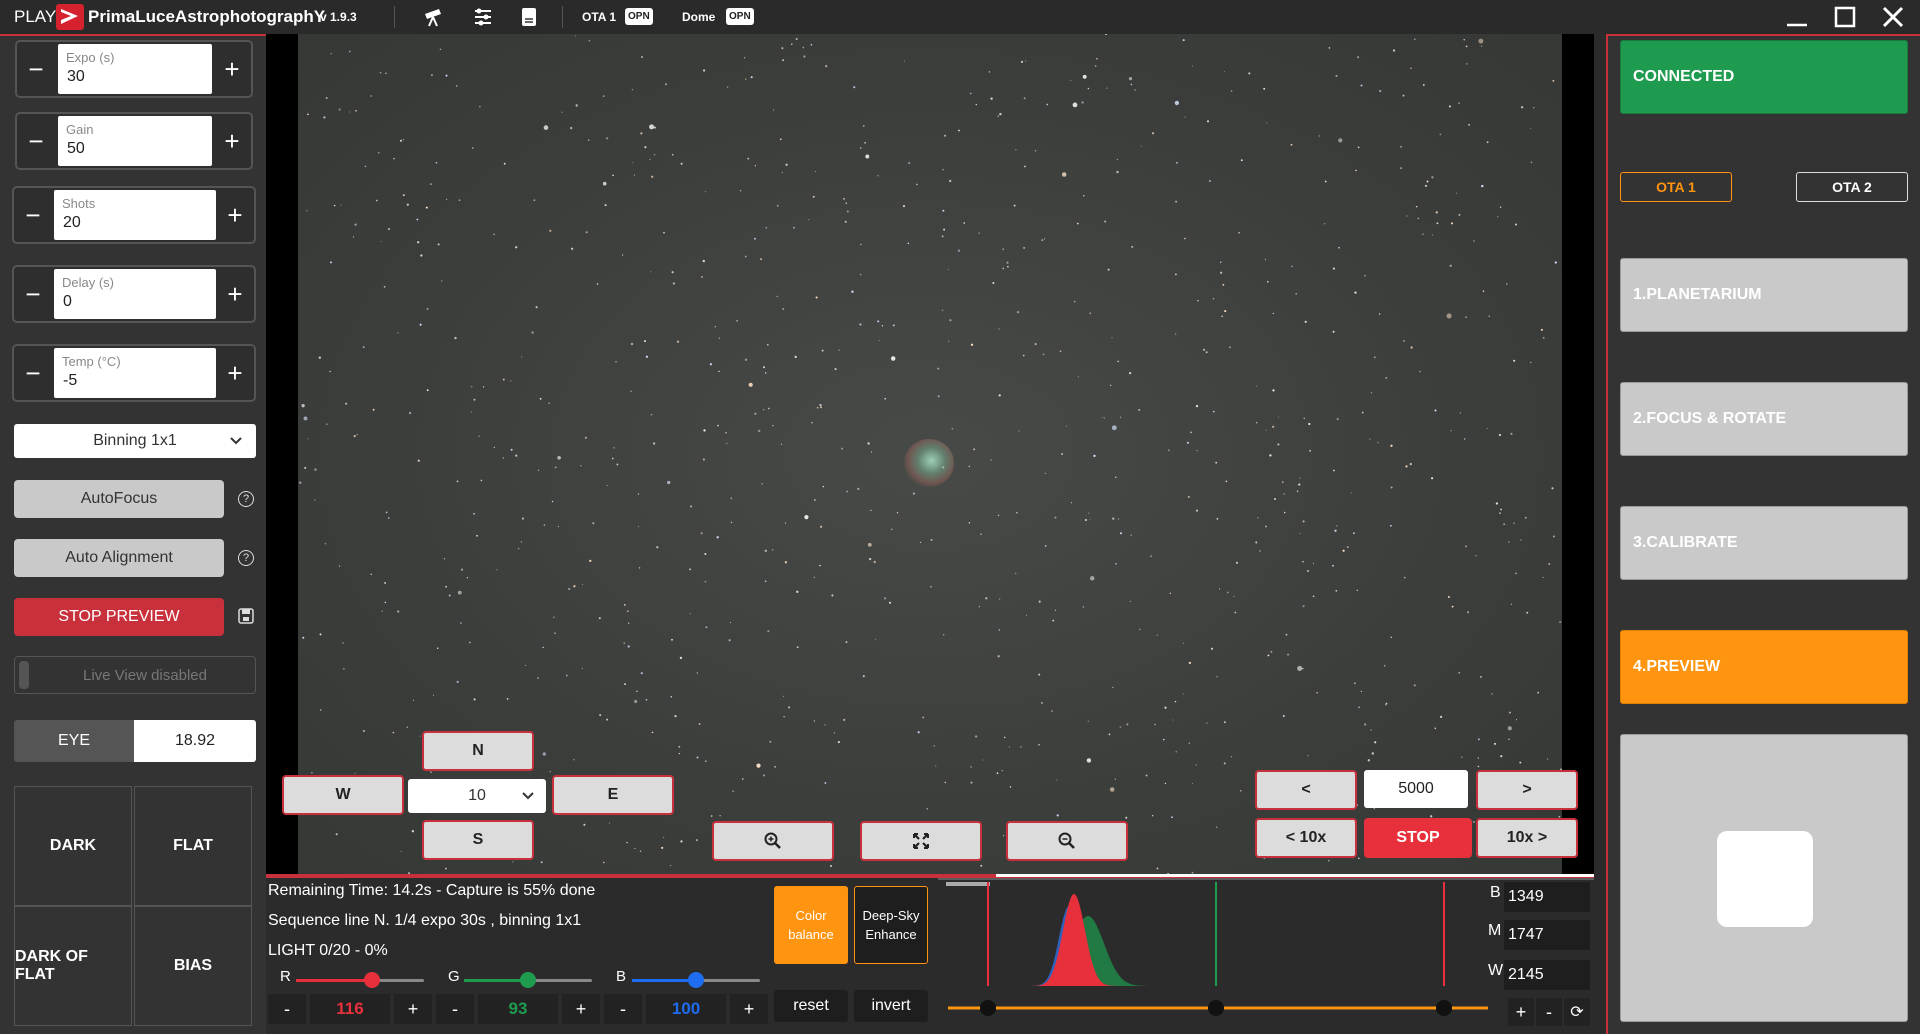 The image size is (1920, 1034). Describe the element at coordinates (921, 841) in the screenshot. I see `fit-screen-button` at that location.